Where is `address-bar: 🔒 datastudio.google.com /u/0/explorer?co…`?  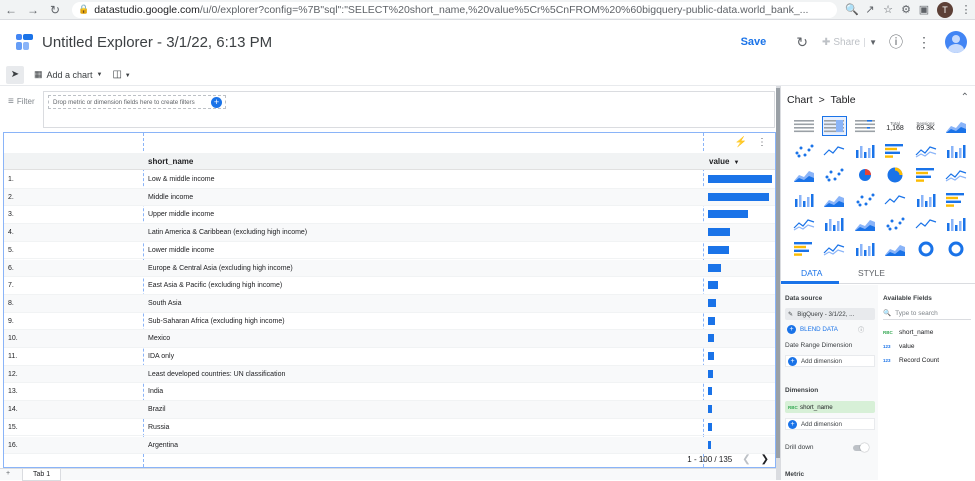
address-bar: 🔒 datastudio.google.com /u/0/explorer?co… is located at coordinates (454, 9).